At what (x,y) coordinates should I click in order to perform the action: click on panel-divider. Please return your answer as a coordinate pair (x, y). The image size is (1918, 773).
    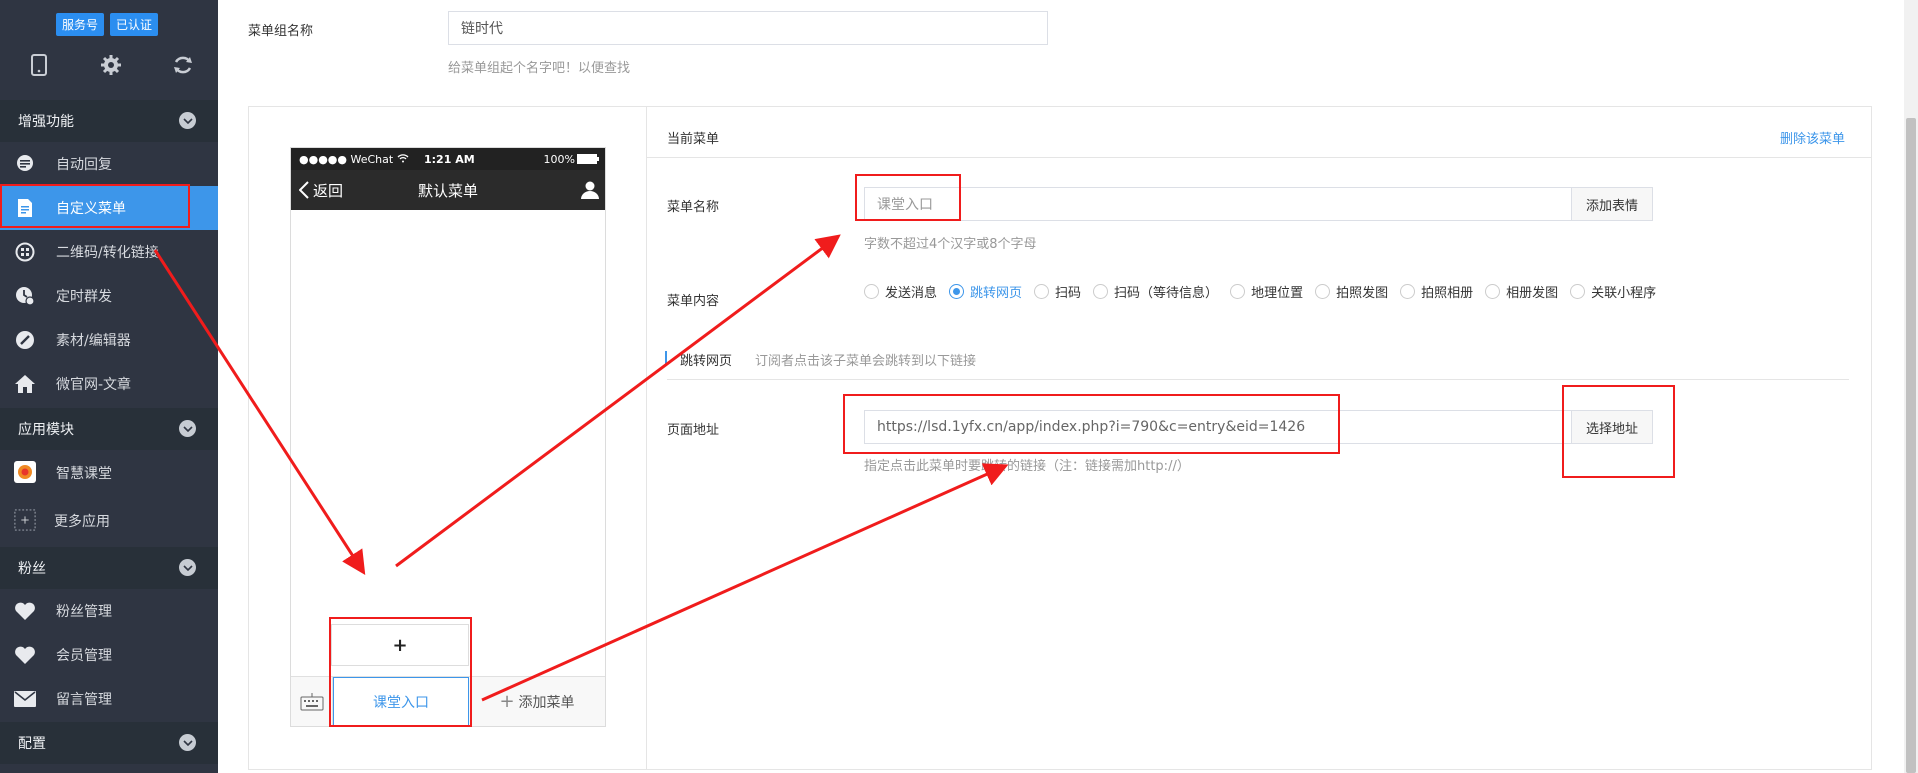
    Looking at the image, I should click on (646, 438).